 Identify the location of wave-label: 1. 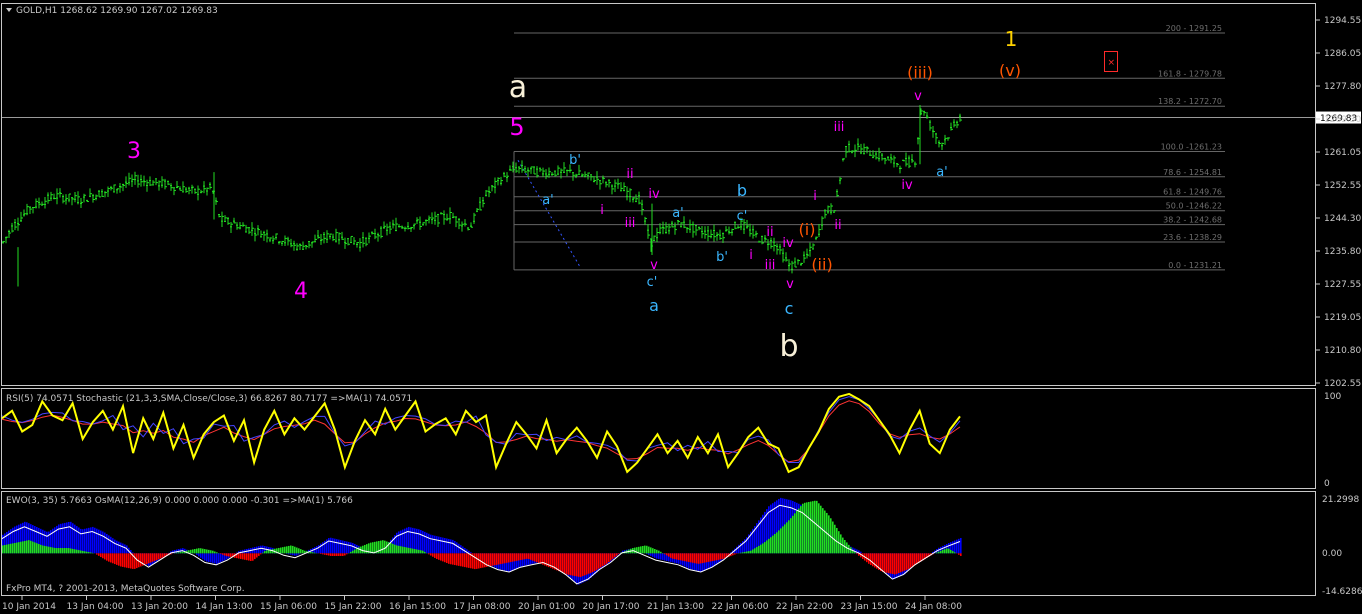
(1011, 39).